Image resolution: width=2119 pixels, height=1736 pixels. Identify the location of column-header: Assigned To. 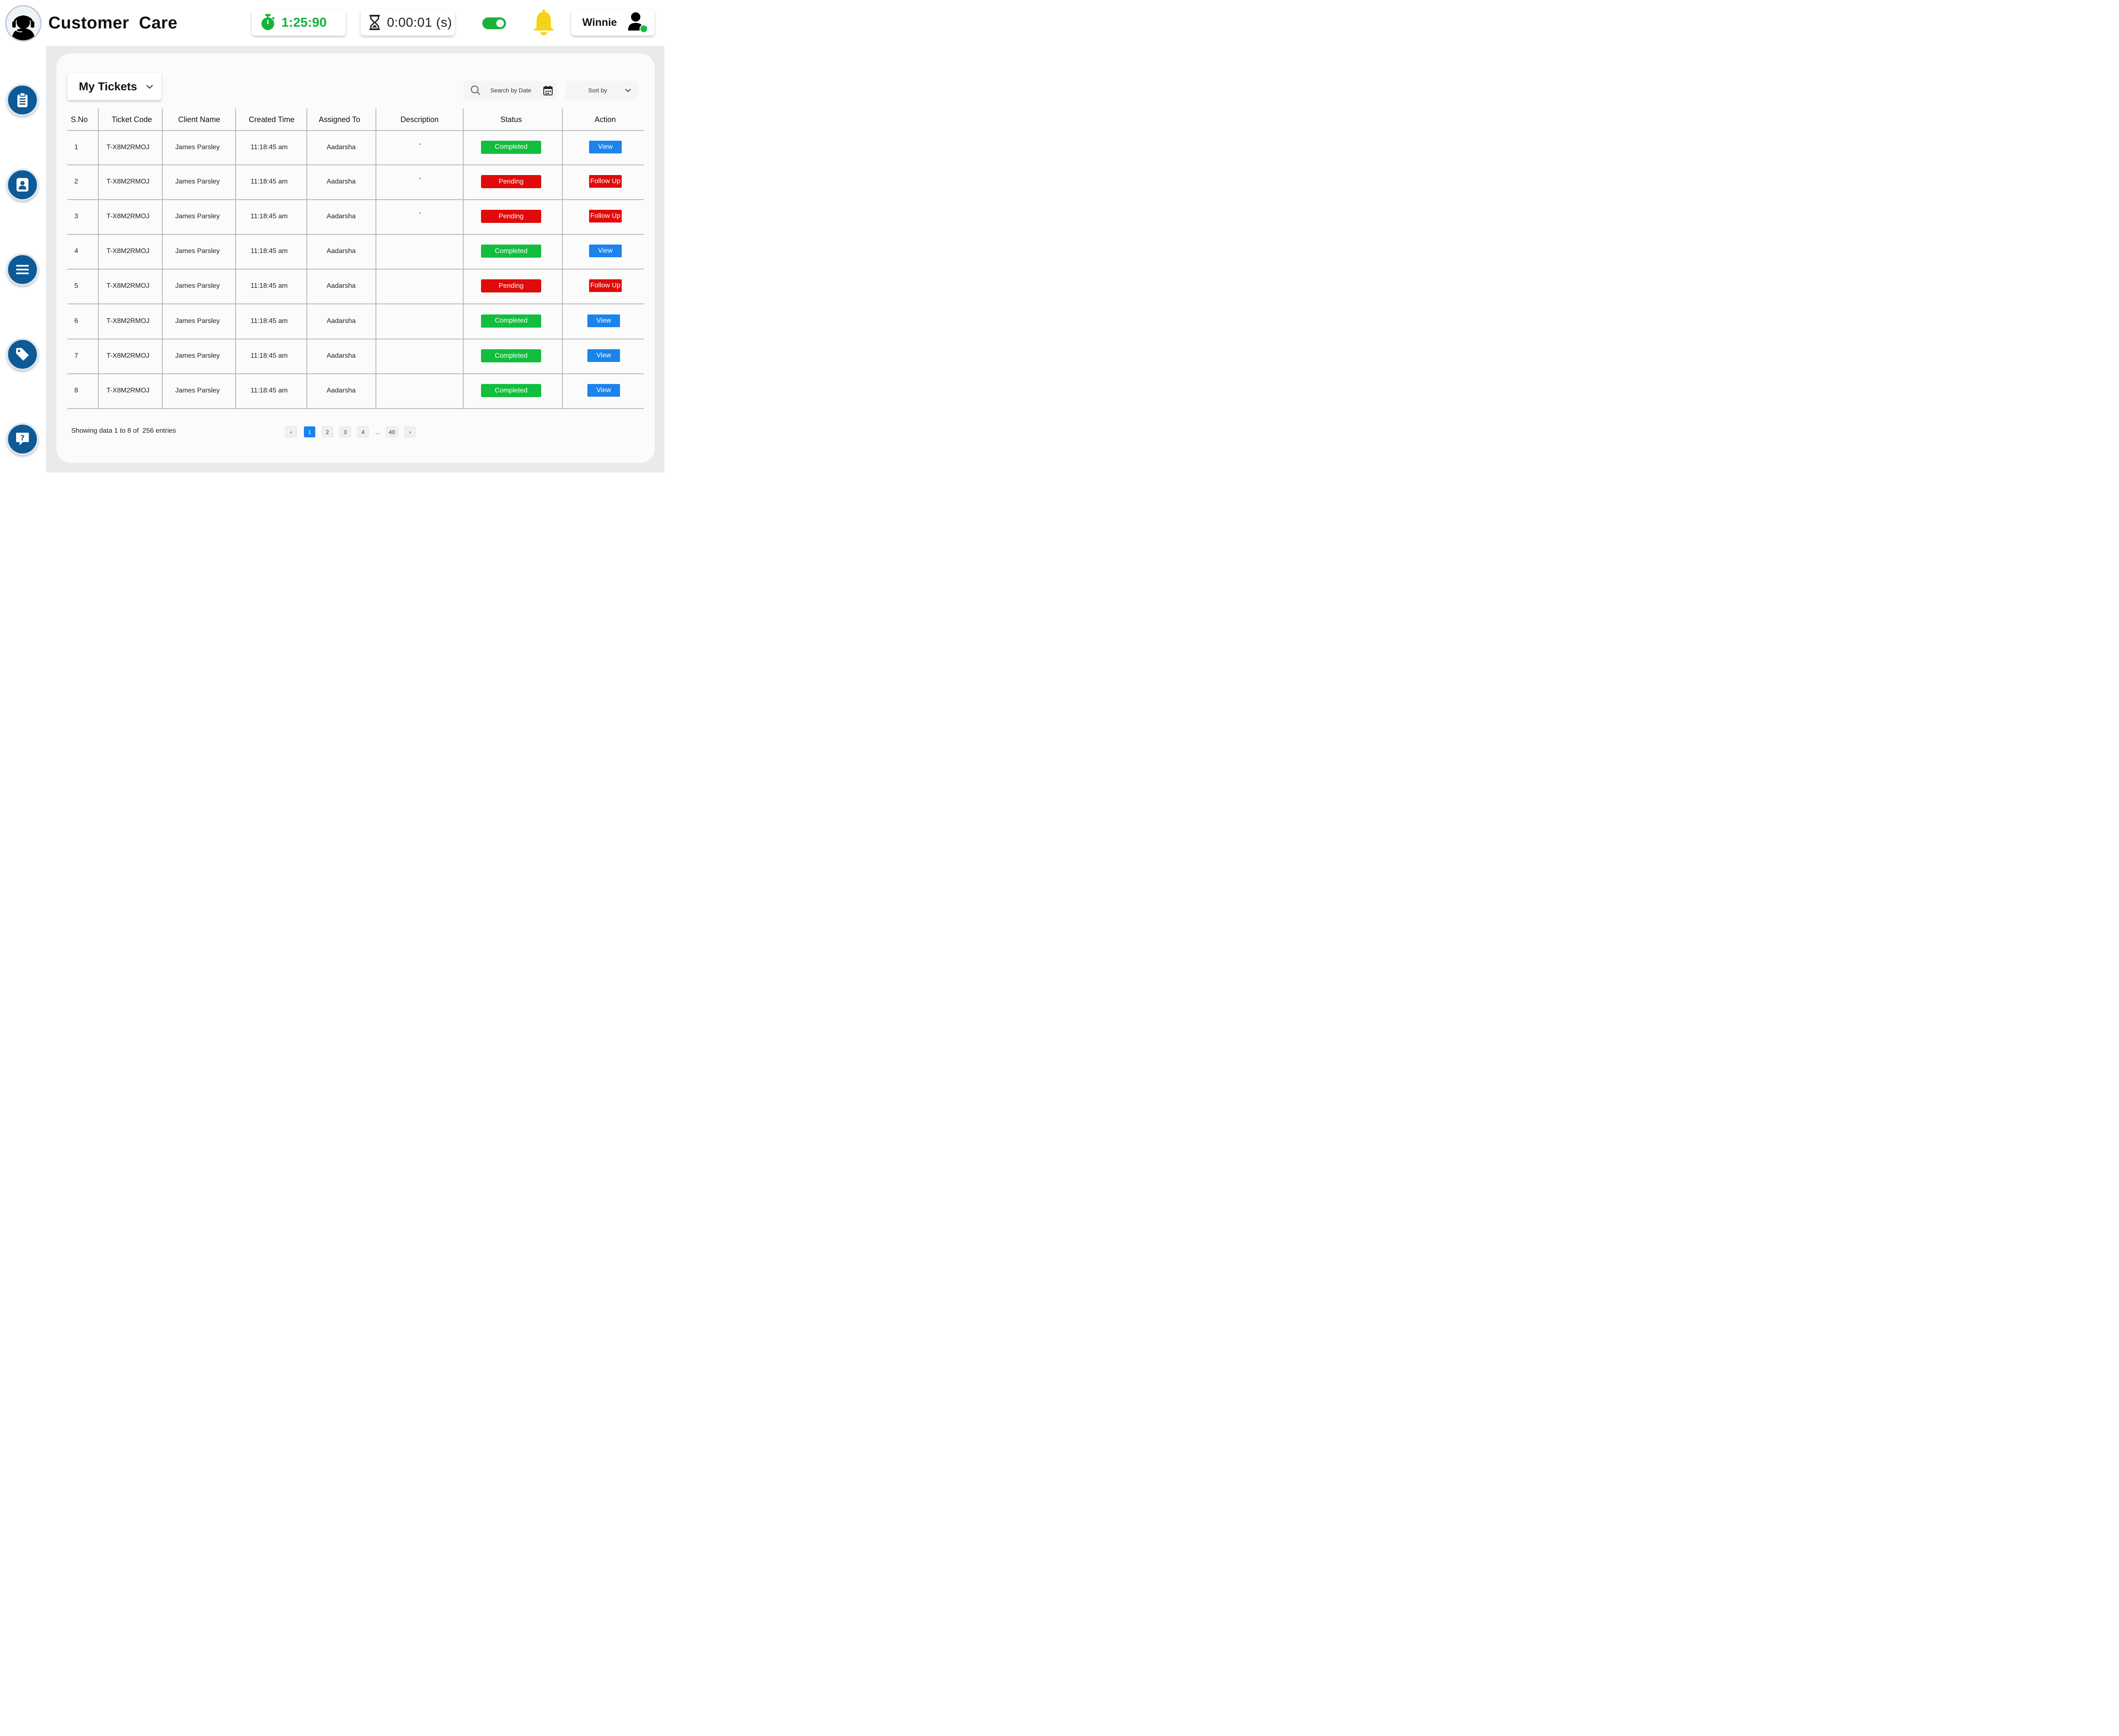
(340, 119).